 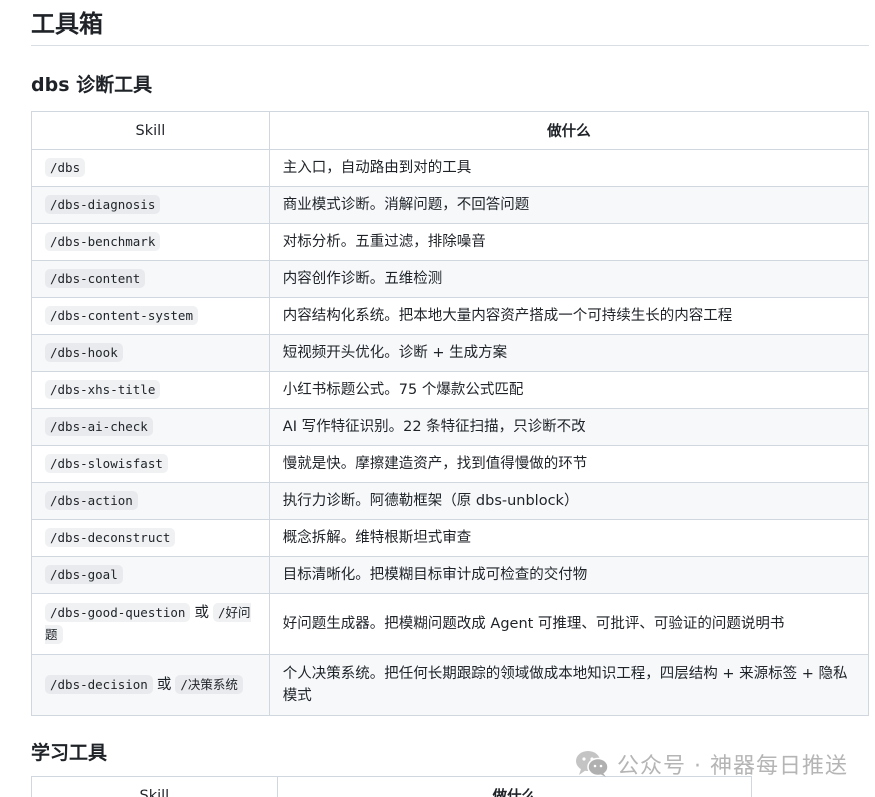 I want to click on skill-command: /dbs-deconstruct, so click(x=110, y=537).